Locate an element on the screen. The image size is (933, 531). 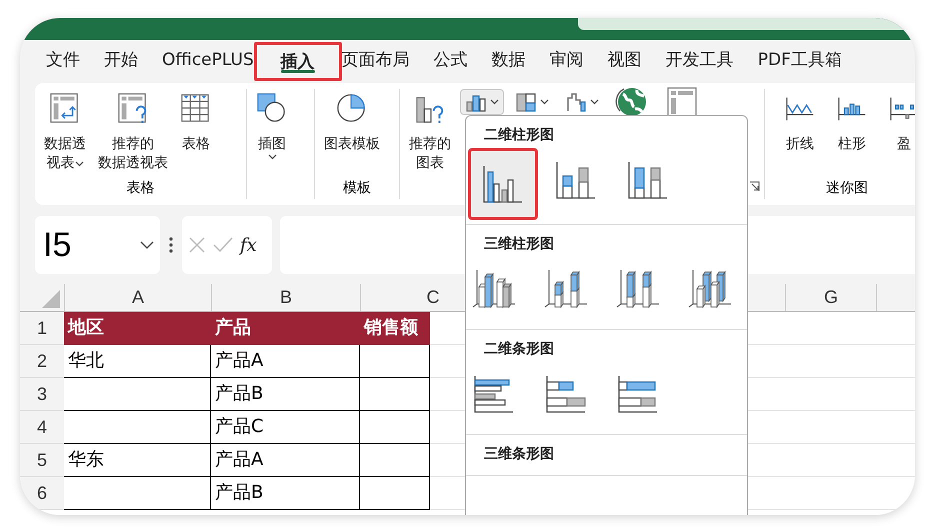
section-title: 三维条形图 is located at coordinates (519, 454).